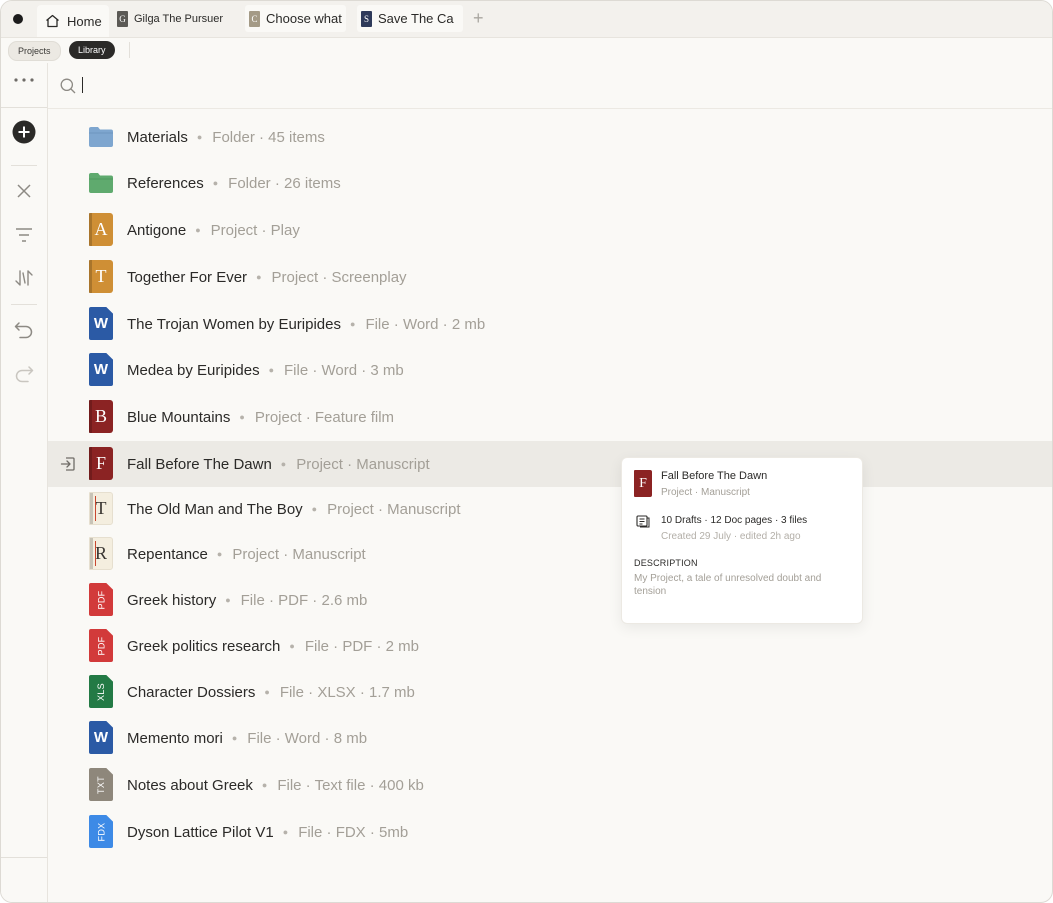 Image resolution: width=1053 pixels, height=903 pixels. I want to click on item-meta: Project · Play, so click(255, 230).